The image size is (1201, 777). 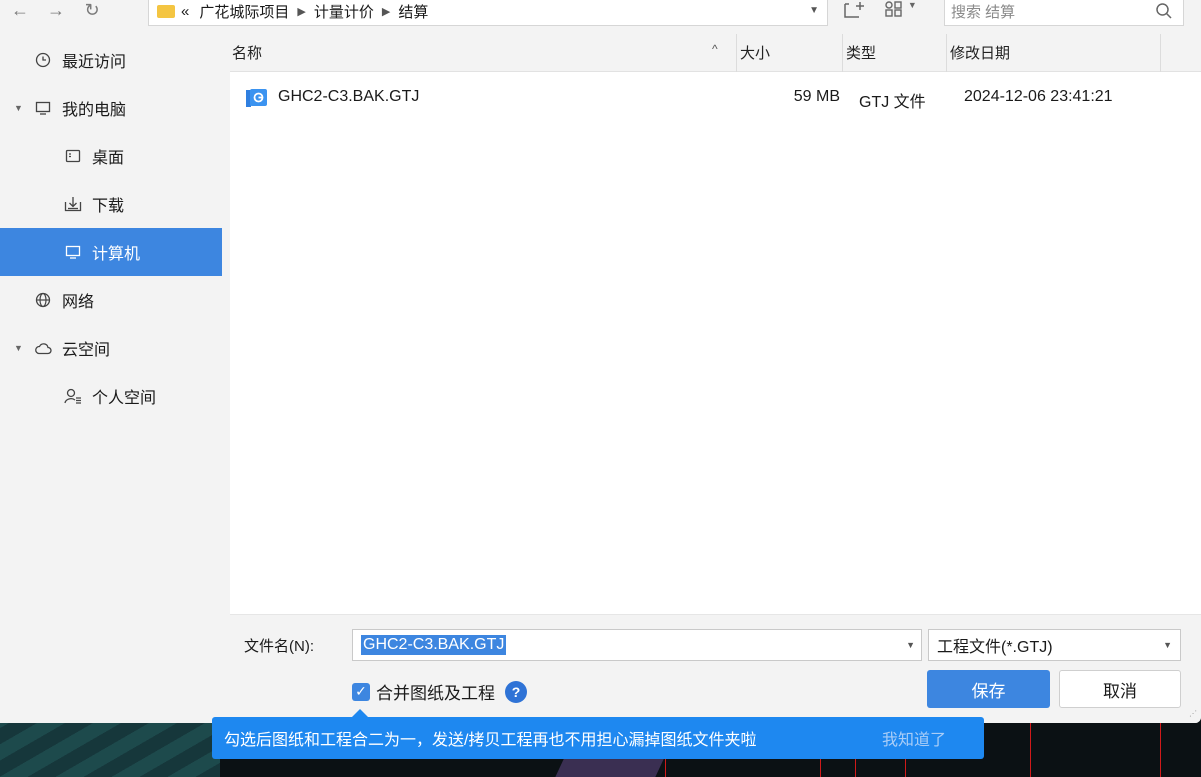 I want to click on download-icon, so click(x=73, y=204).